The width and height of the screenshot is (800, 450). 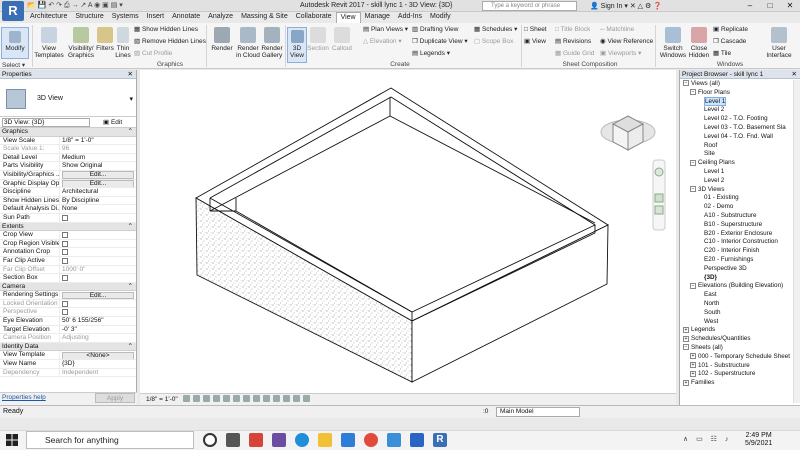 I want to click on browser-item: 02 - Demo, so click(x=718, y=207).